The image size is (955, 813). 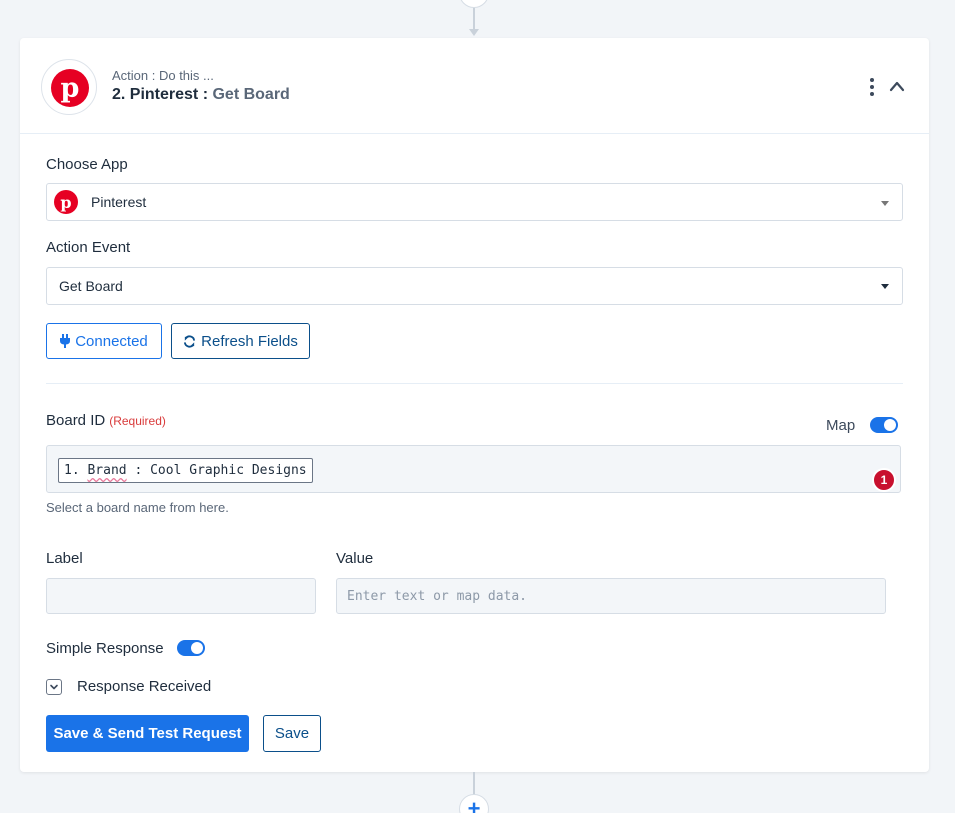 What do you see at coordinates (355, 558) in the screenshot?
I see `value-field-label: Value` at bounding box center [355, 558].